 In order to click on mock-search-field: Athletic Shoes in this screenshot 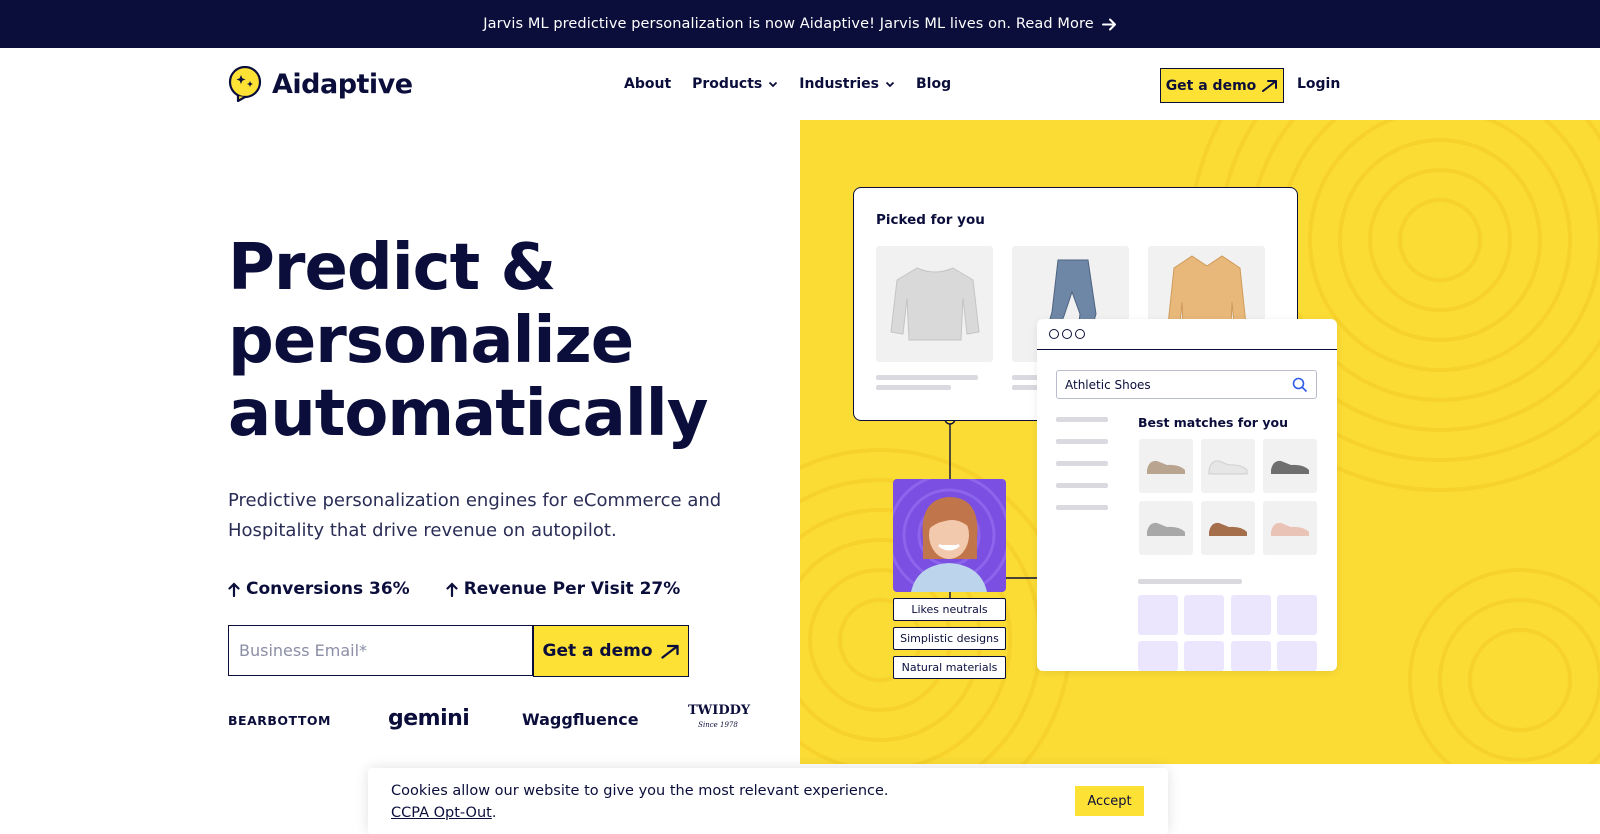, I will do `click(1186, 384)`.